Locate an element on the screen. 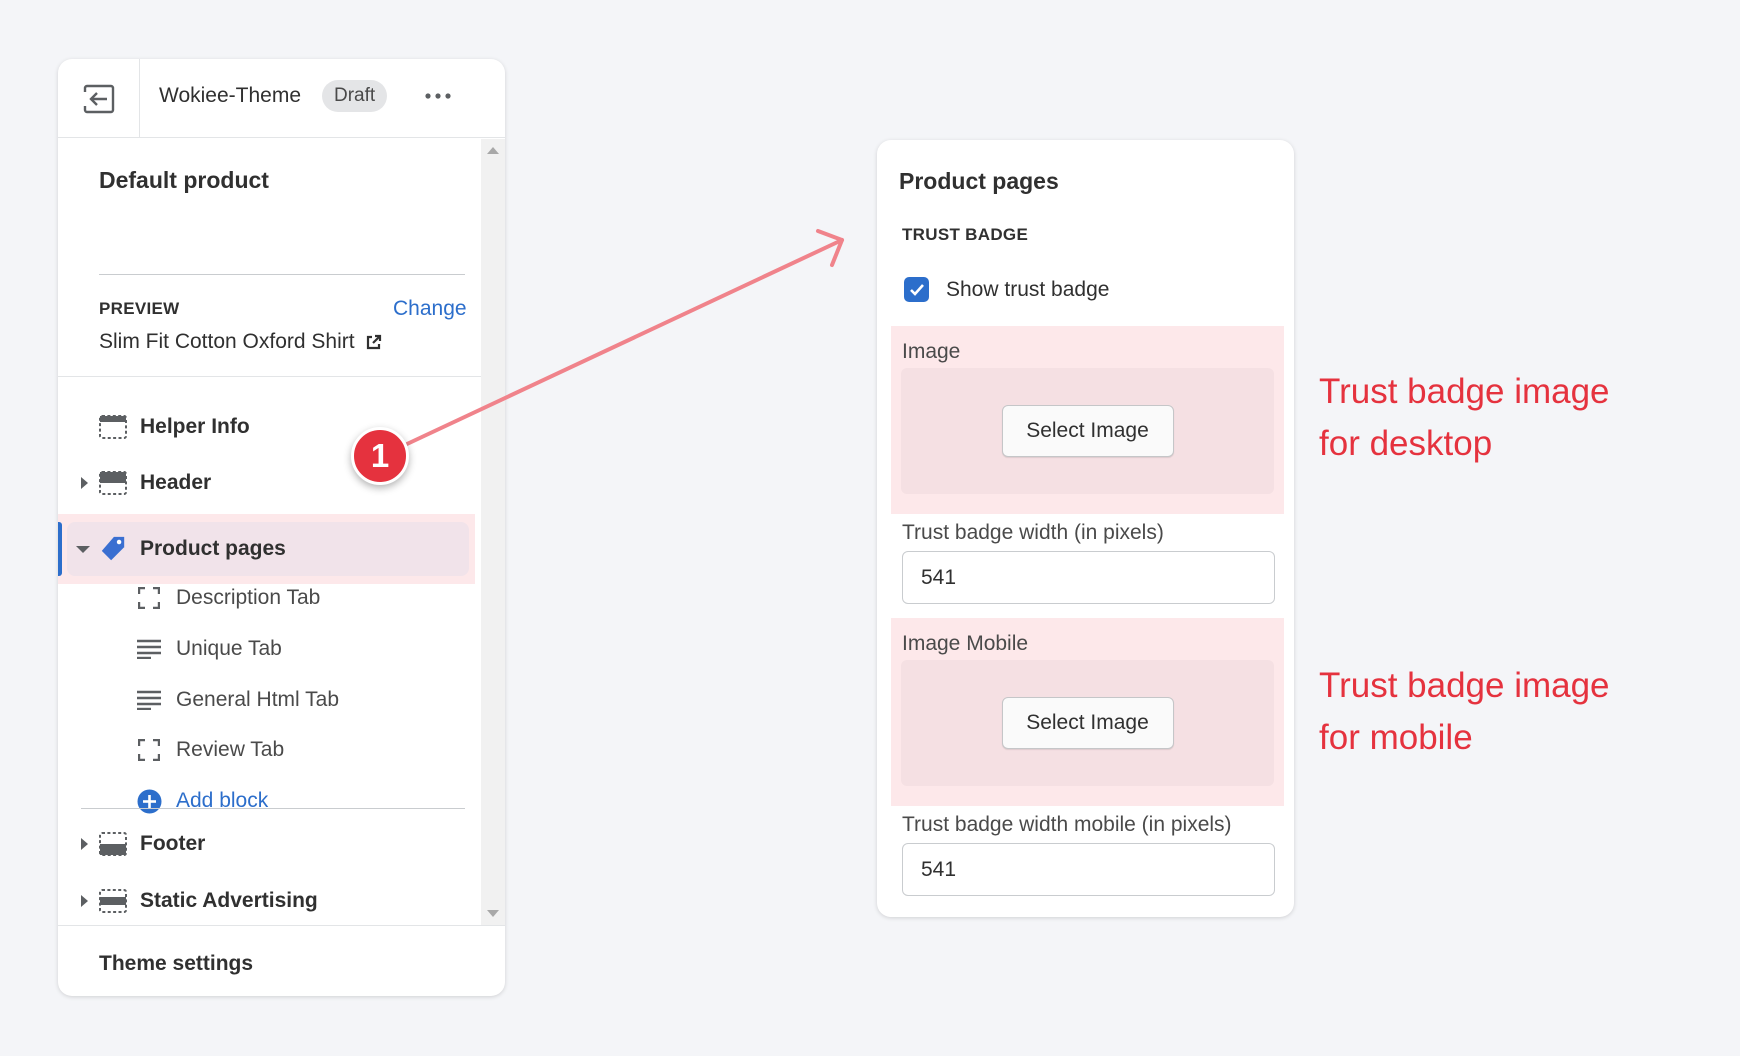 The height and width of the screenshot is (1056, 1740). editor-topbar: Wokiee-Theme Draft is located at coordinates (281, 98).